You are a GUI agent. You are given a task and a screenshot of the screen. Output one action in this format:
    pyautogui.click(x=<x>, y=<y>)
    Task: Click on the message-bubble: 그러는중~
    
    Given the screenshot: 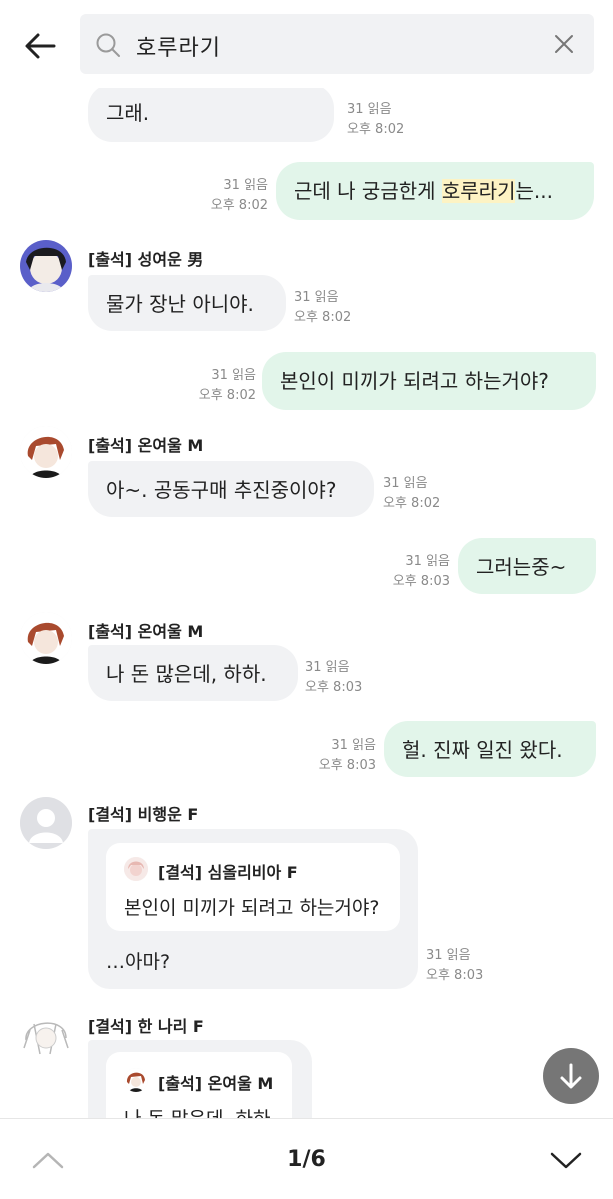 What is the action you would take?
    pyautogui.click(x=527, y=566)
    